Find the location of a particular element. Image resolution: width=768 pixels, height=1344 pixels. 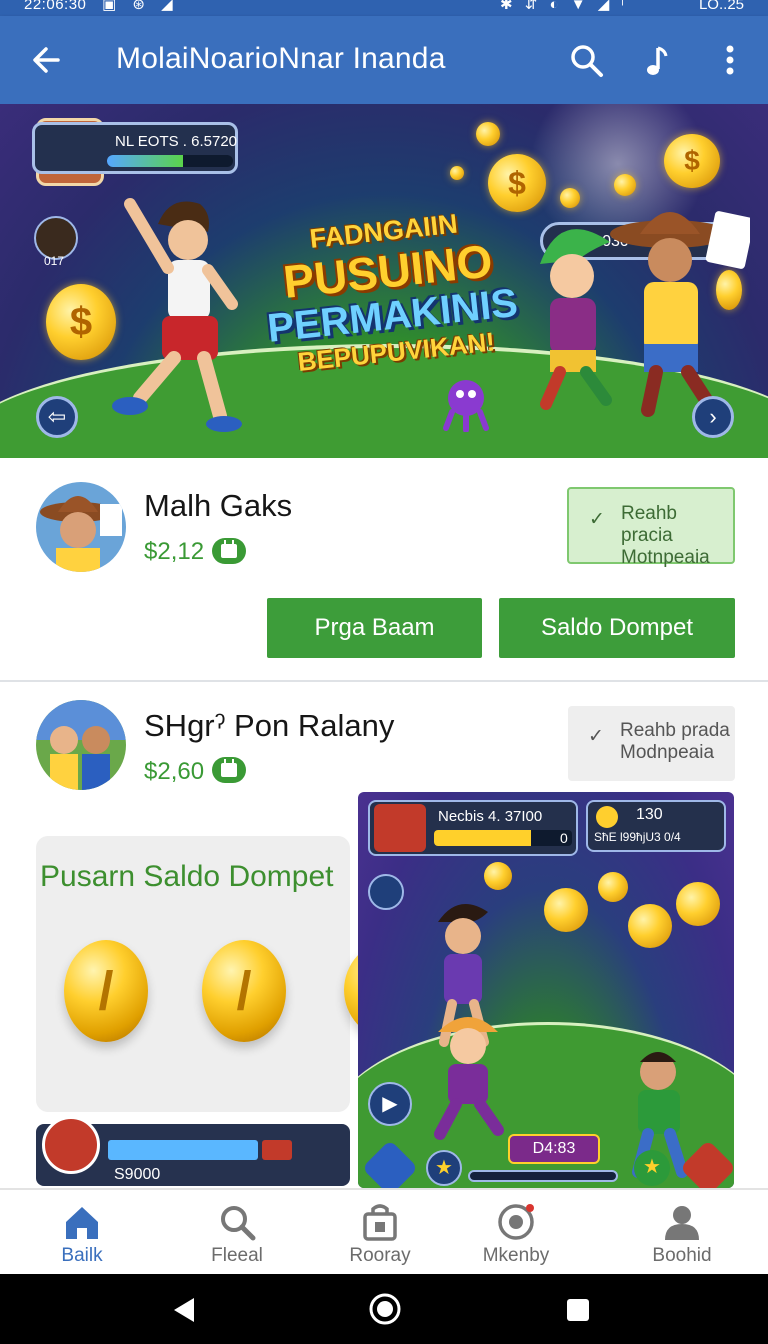

hud-level-bar is located at coordinates (170, 161).